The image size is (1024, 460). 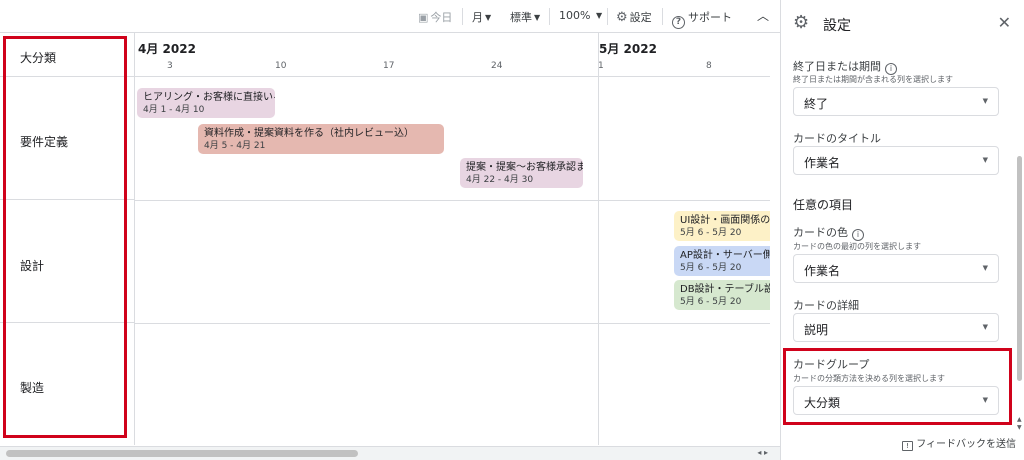 I want to click on card-dates: 4月 1 - 4月 10, so click(x=174, y=110).